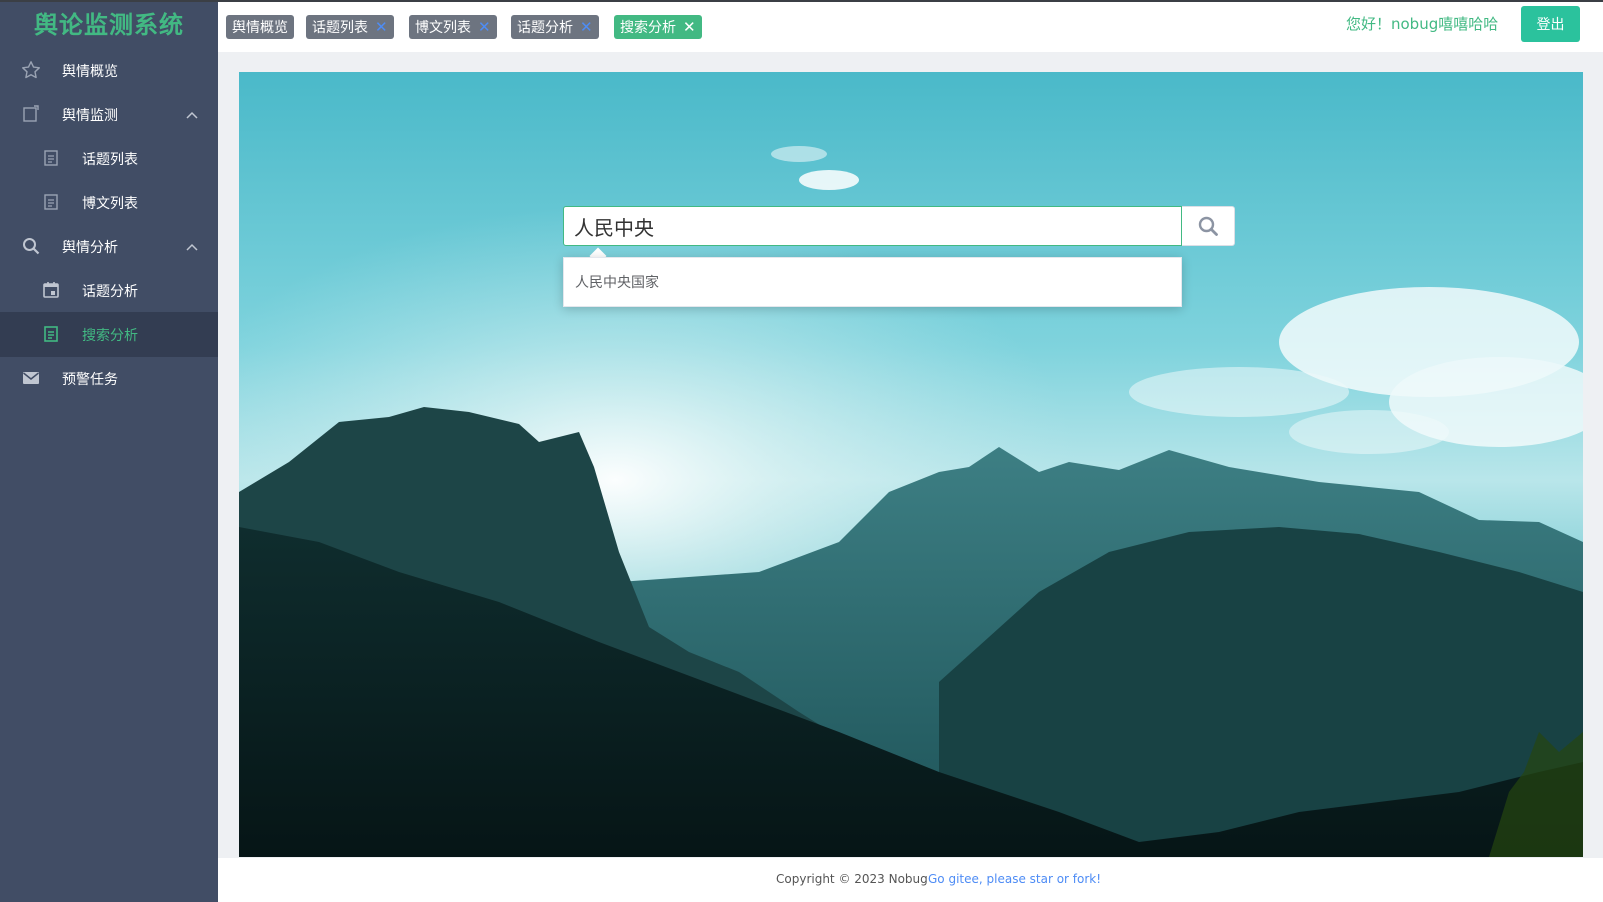 This screenshot has height=902, width=1603. Describe the element at coordinates (1014, 879) in the screenshot. I see `gitee-link: Go gitee, please star or fork!` at that location.